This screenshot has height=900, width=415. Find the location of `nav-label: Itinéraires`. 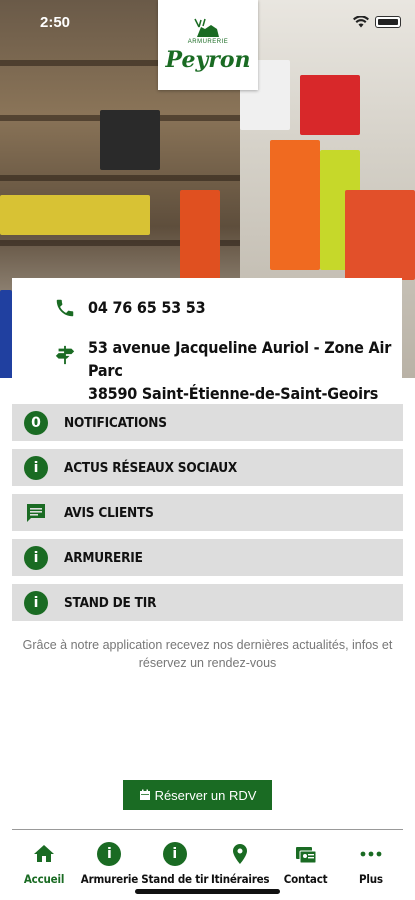

nav-label: Itinéraires is located at coordinates (240, 879).